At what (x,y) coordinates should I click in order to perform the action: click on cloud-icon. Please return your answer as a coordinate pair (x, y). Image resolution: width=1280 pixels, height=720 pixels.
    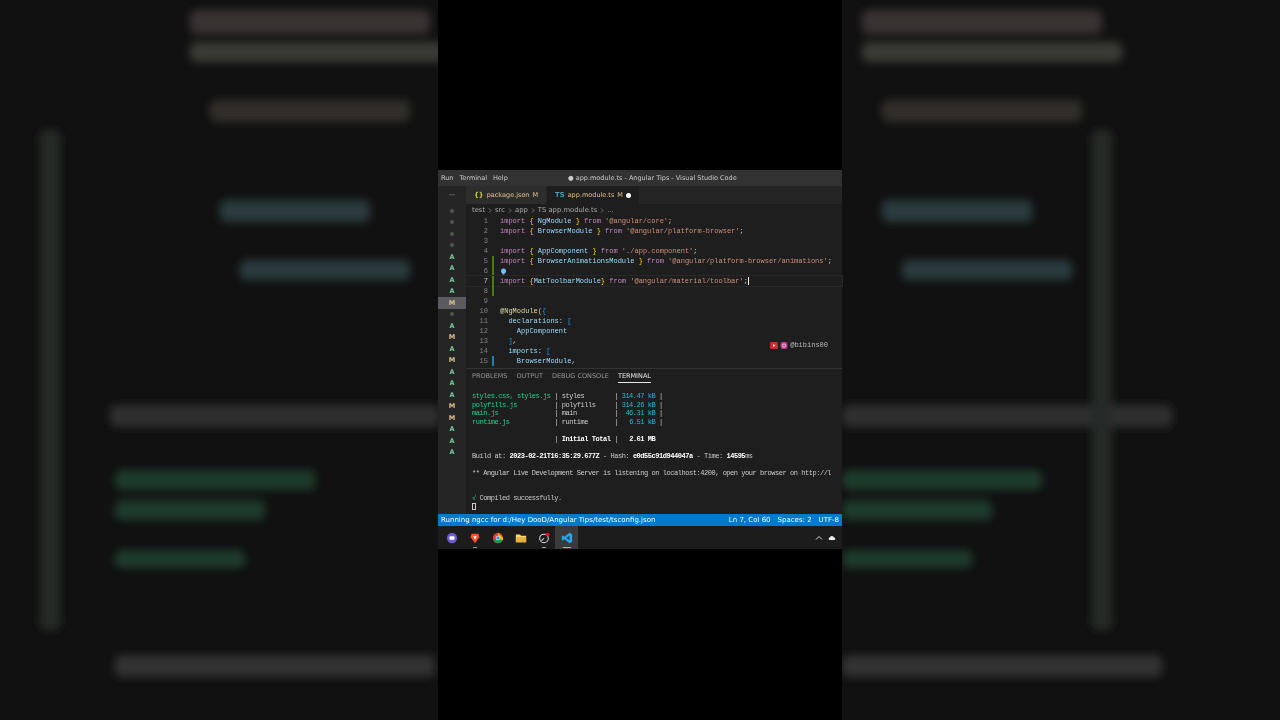
    Looking at the image, I should click on (832, 537).